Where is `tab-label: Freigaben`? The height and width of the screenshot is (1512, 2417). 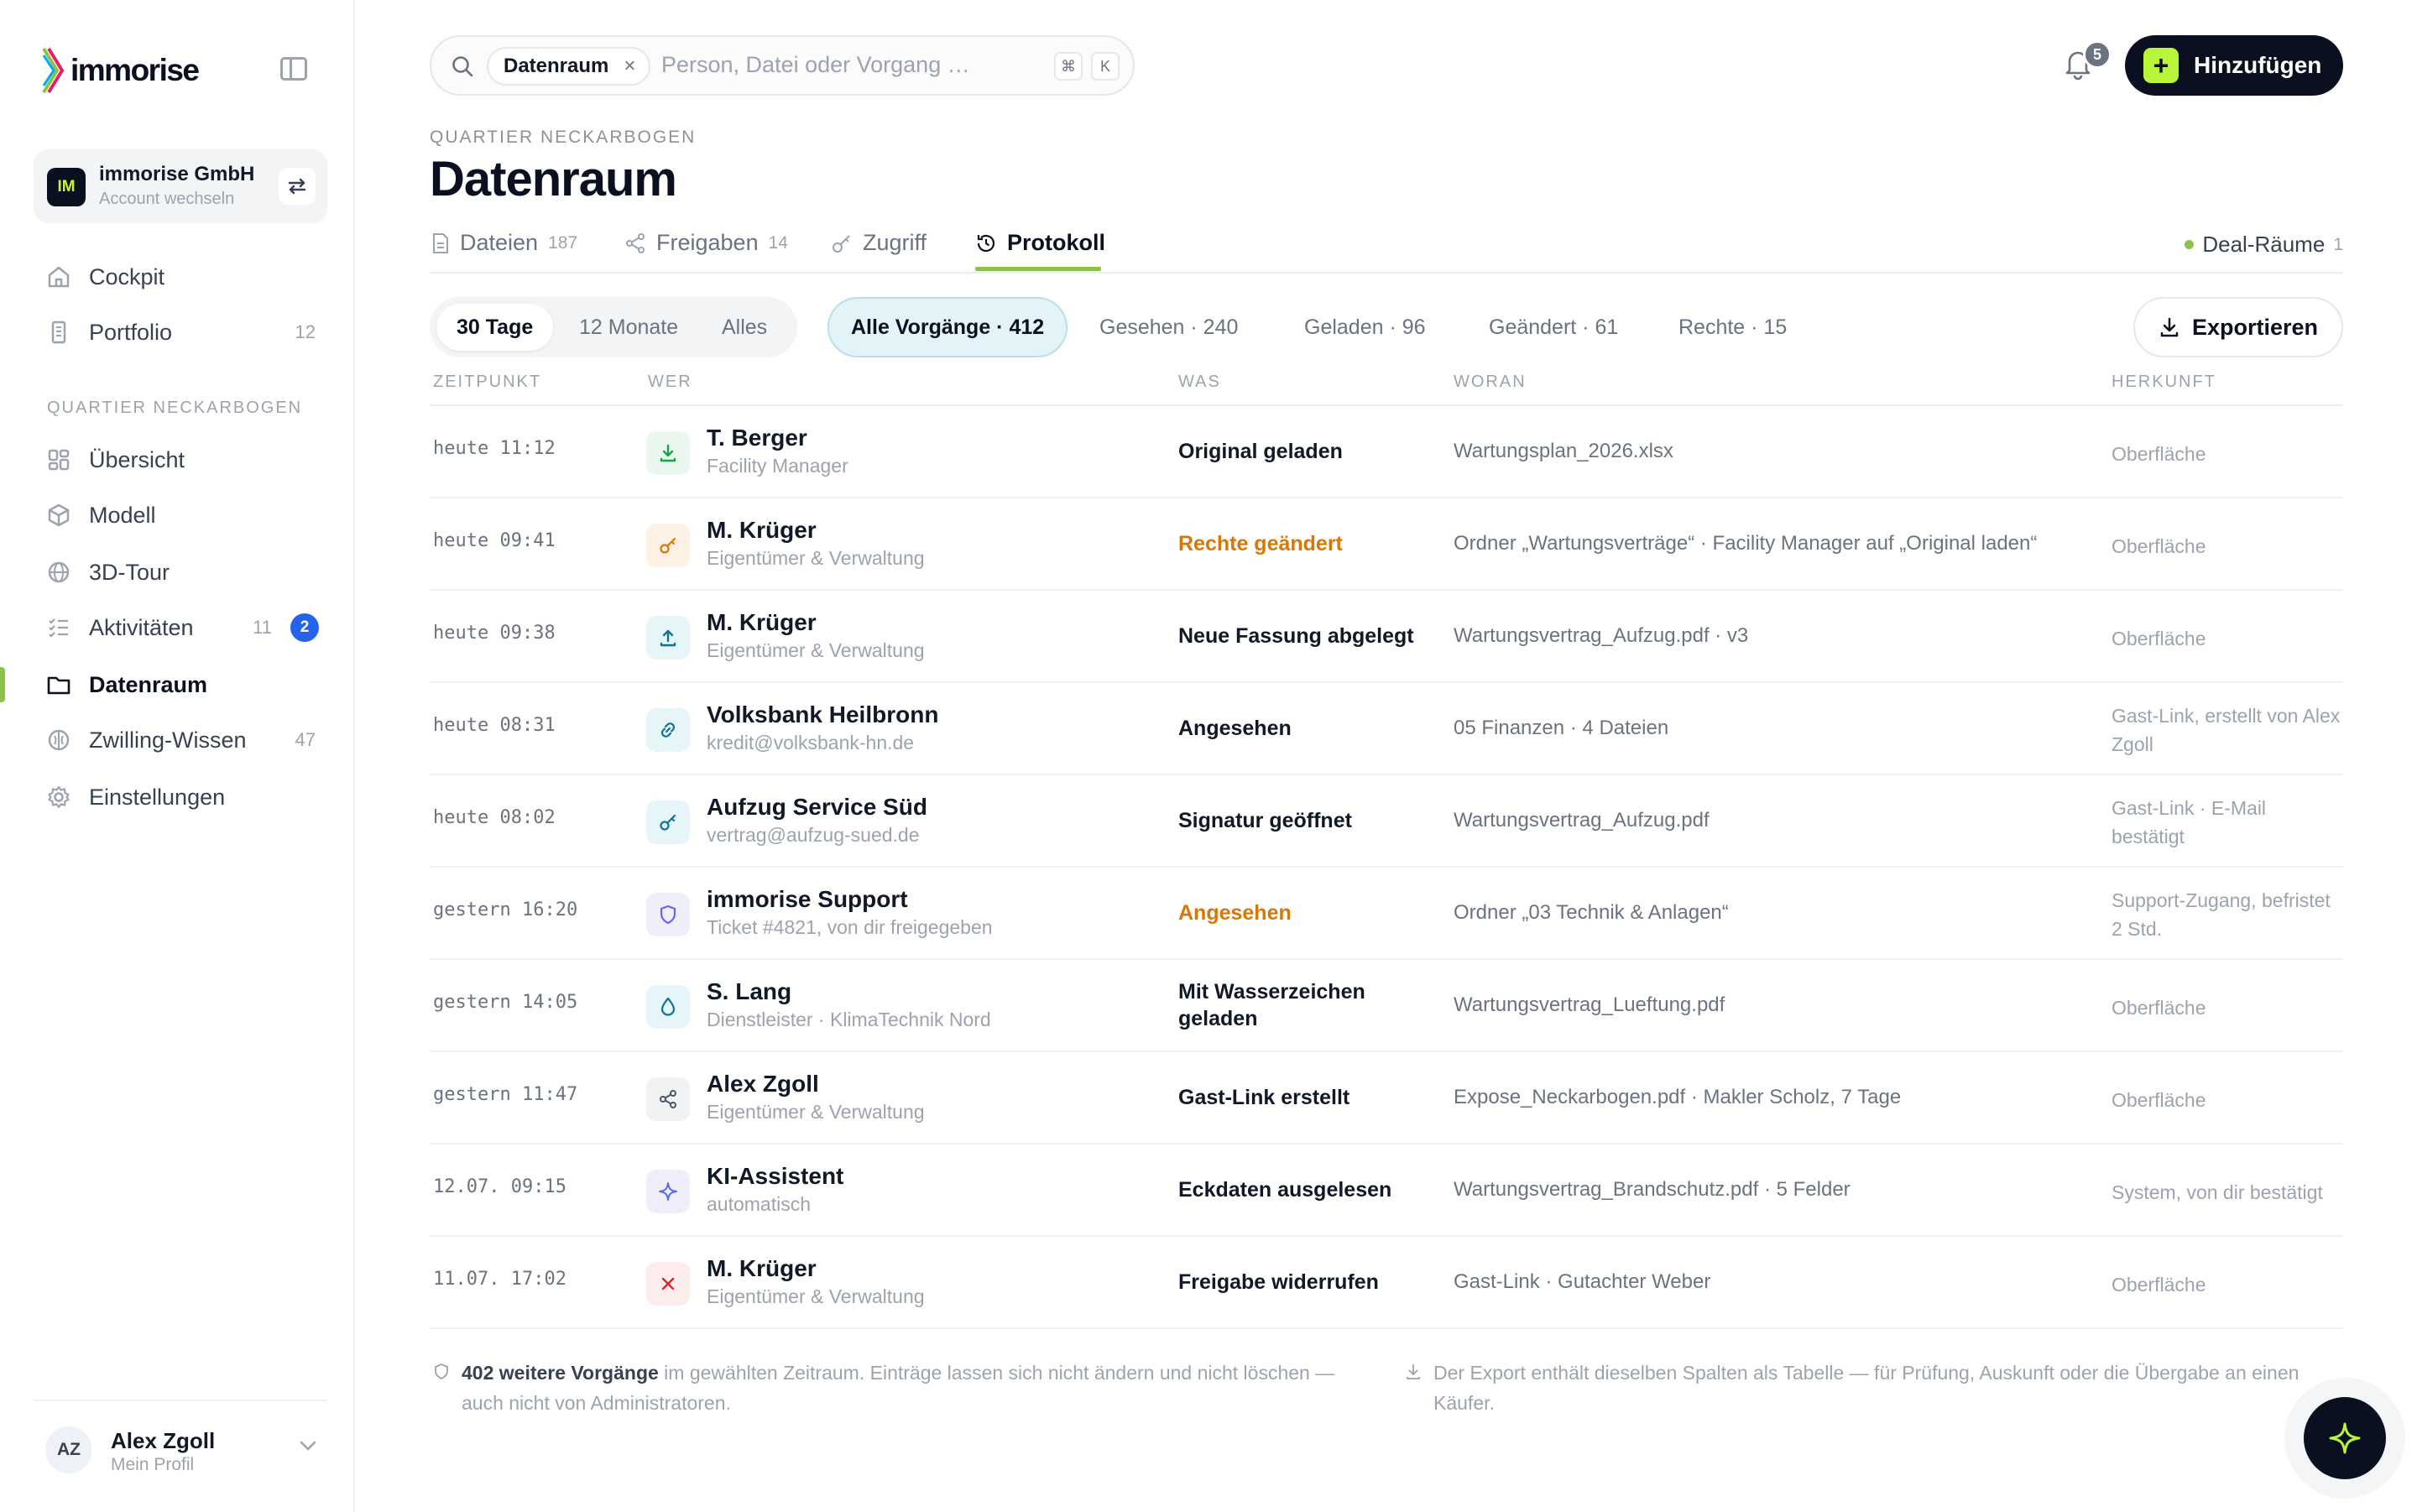 tab-label: Freigaben is located at coordinates (707, 243).